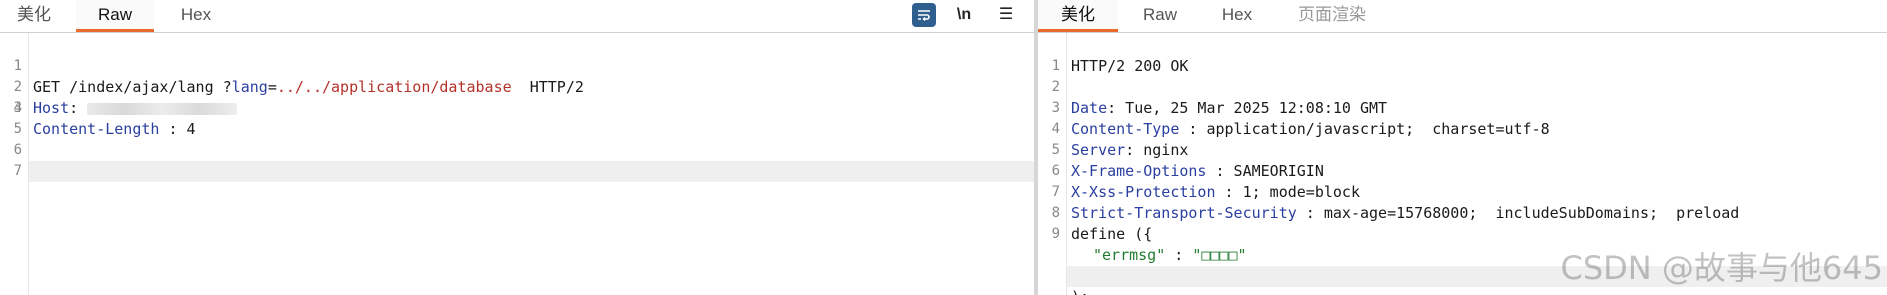 The image size is (1887, 295). I want to click on tab-render: 页面渲染, so click(1332, 16).